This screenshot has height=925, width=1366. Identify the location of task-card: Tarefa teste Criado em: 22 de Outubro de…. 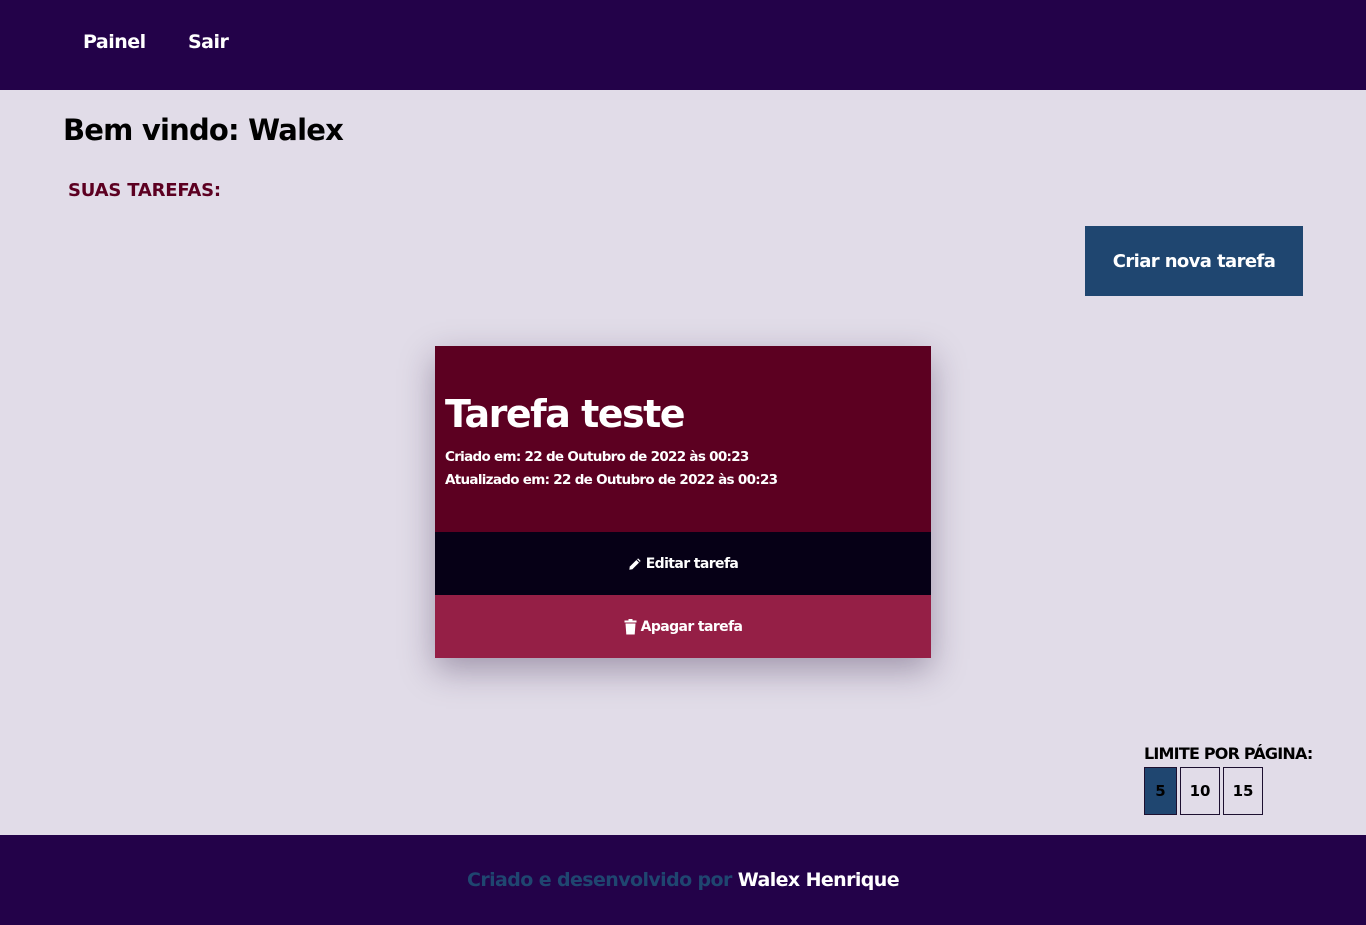
(683, 502).